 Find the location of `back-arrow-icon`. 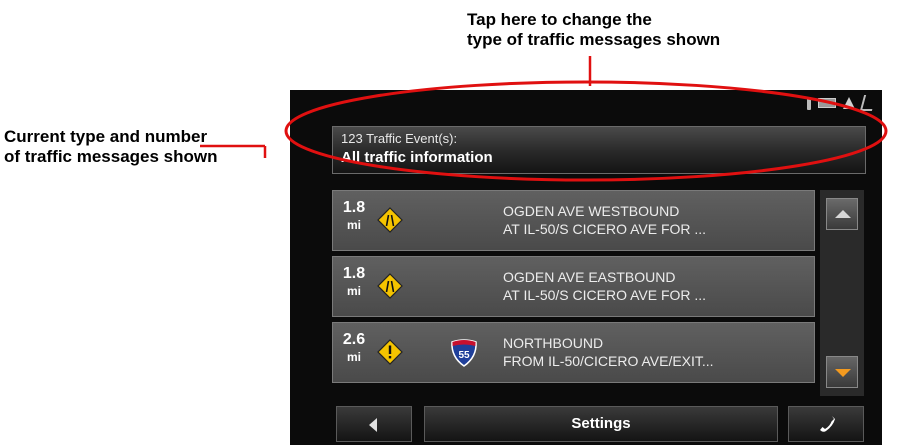

back-arrow-icon is located at coordinates (373, 425).